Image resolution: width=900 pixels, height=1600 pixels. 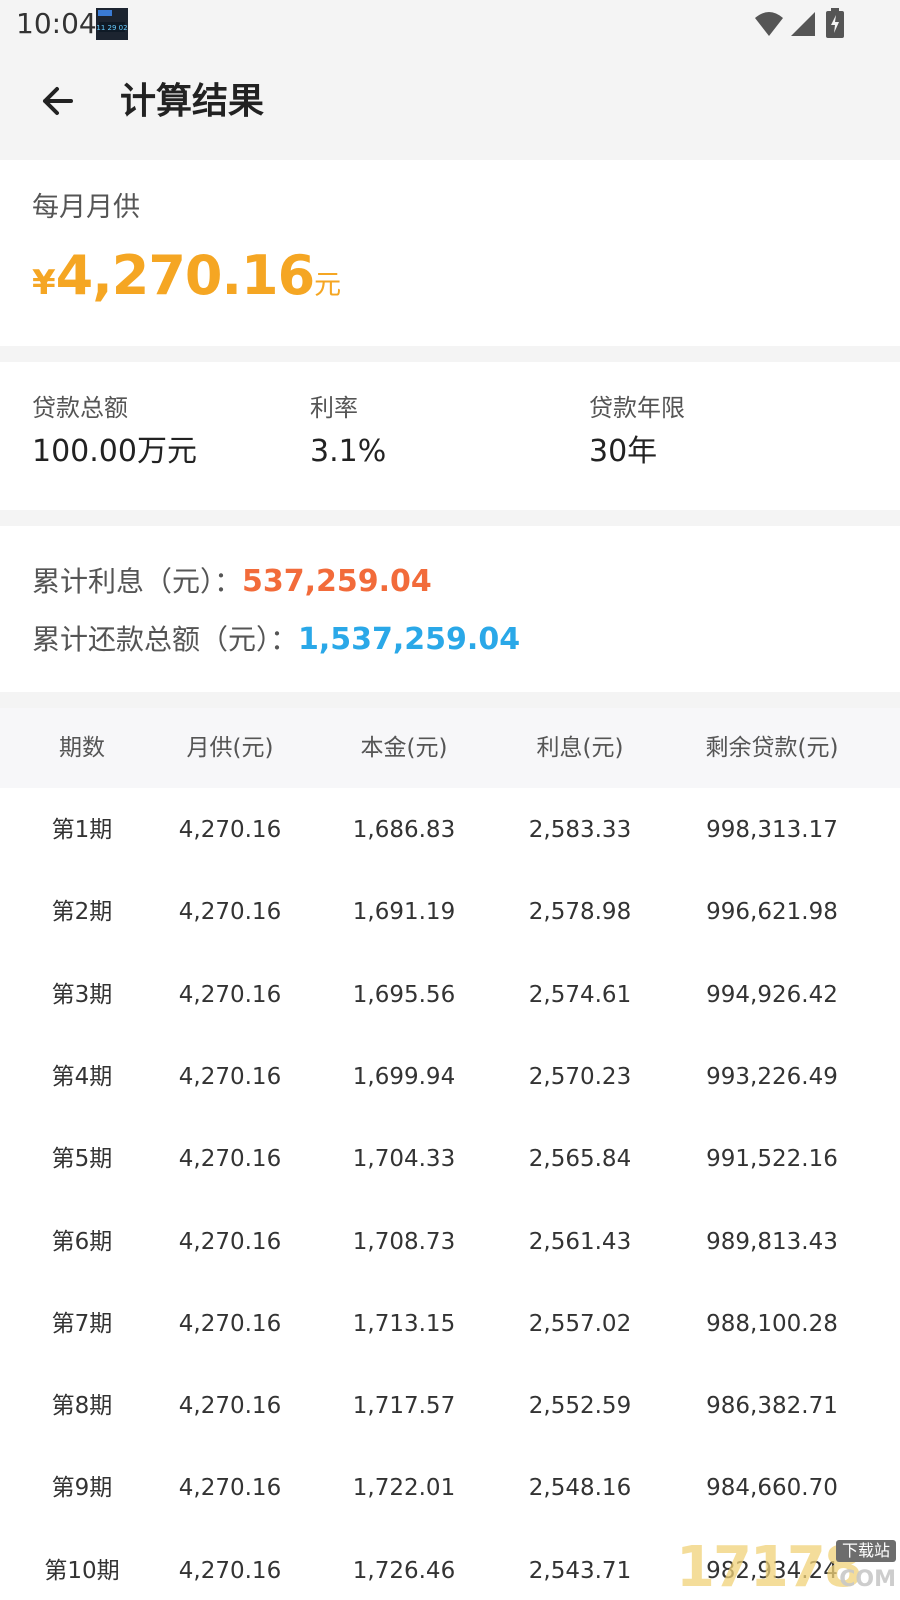 I want to click on row-principal: 1,704.33, so click(x=404, y=1159).